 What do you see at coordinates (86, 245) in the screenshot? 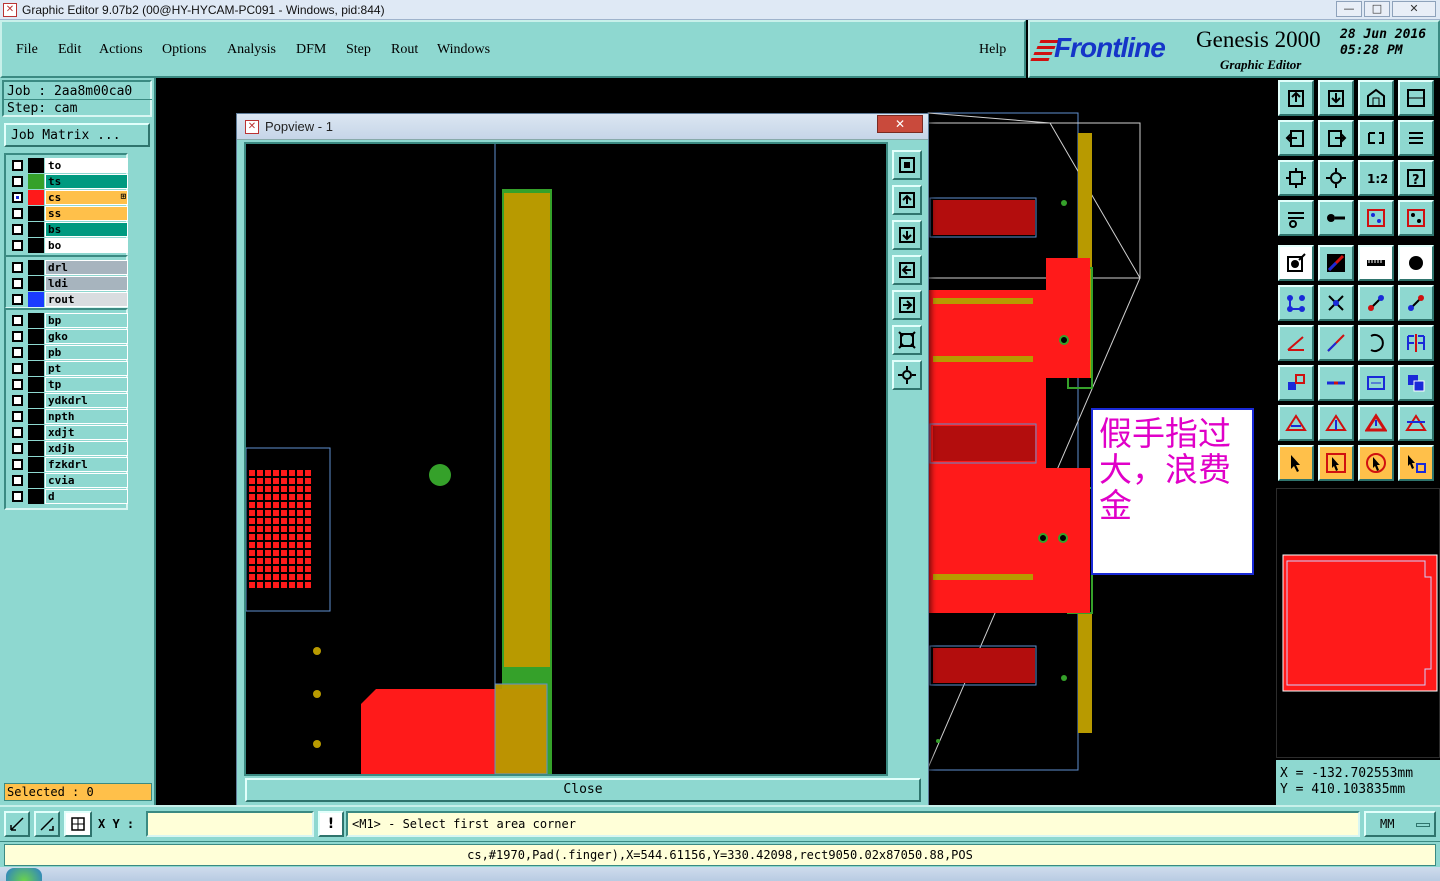
I see `layer-name: bo` at bounding box center [86, 245].